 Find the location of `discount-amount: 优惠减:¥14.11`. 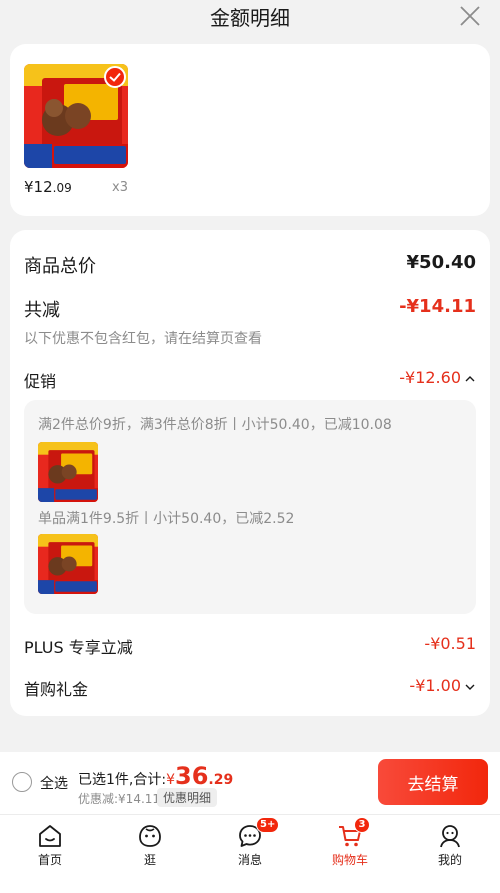

discount-amount: 优惠减:¥14.11 is located at coordinates (119, 799).